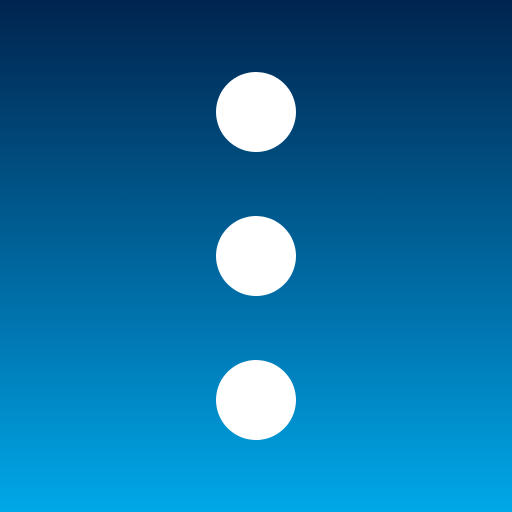 The height and width of the screenshot is (512, 512). I want to click on menu-dot-bottom, so click(256, 400).